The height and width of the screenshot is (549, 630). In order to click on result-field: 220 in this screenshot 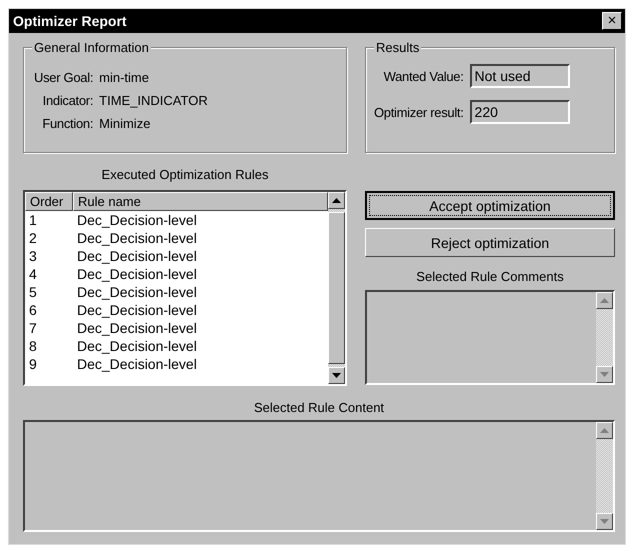, I will do `click(520, 112)`.